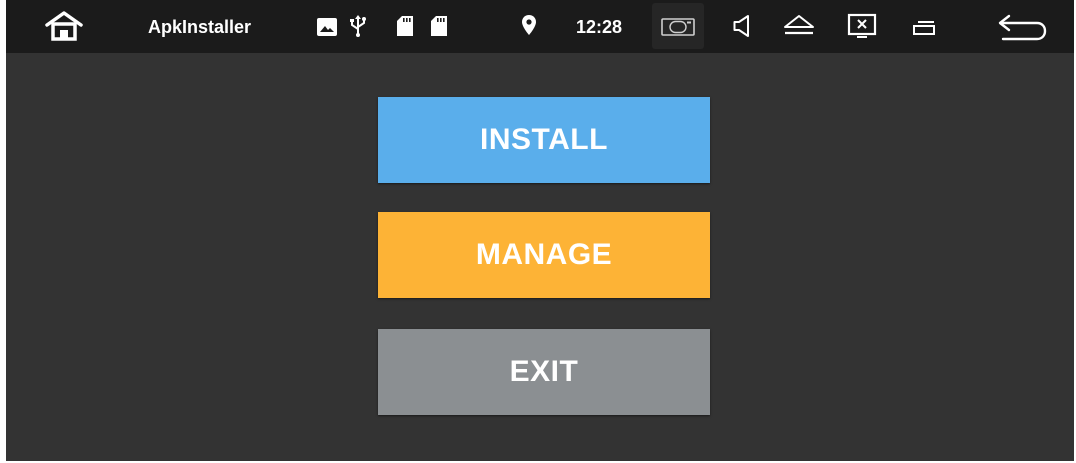 The width and height of the screenshot is (1076, 463). What do you see at coordinates (358, 26) in the screenshot?
I see `usb-icon` at bounding box center [358, 26].